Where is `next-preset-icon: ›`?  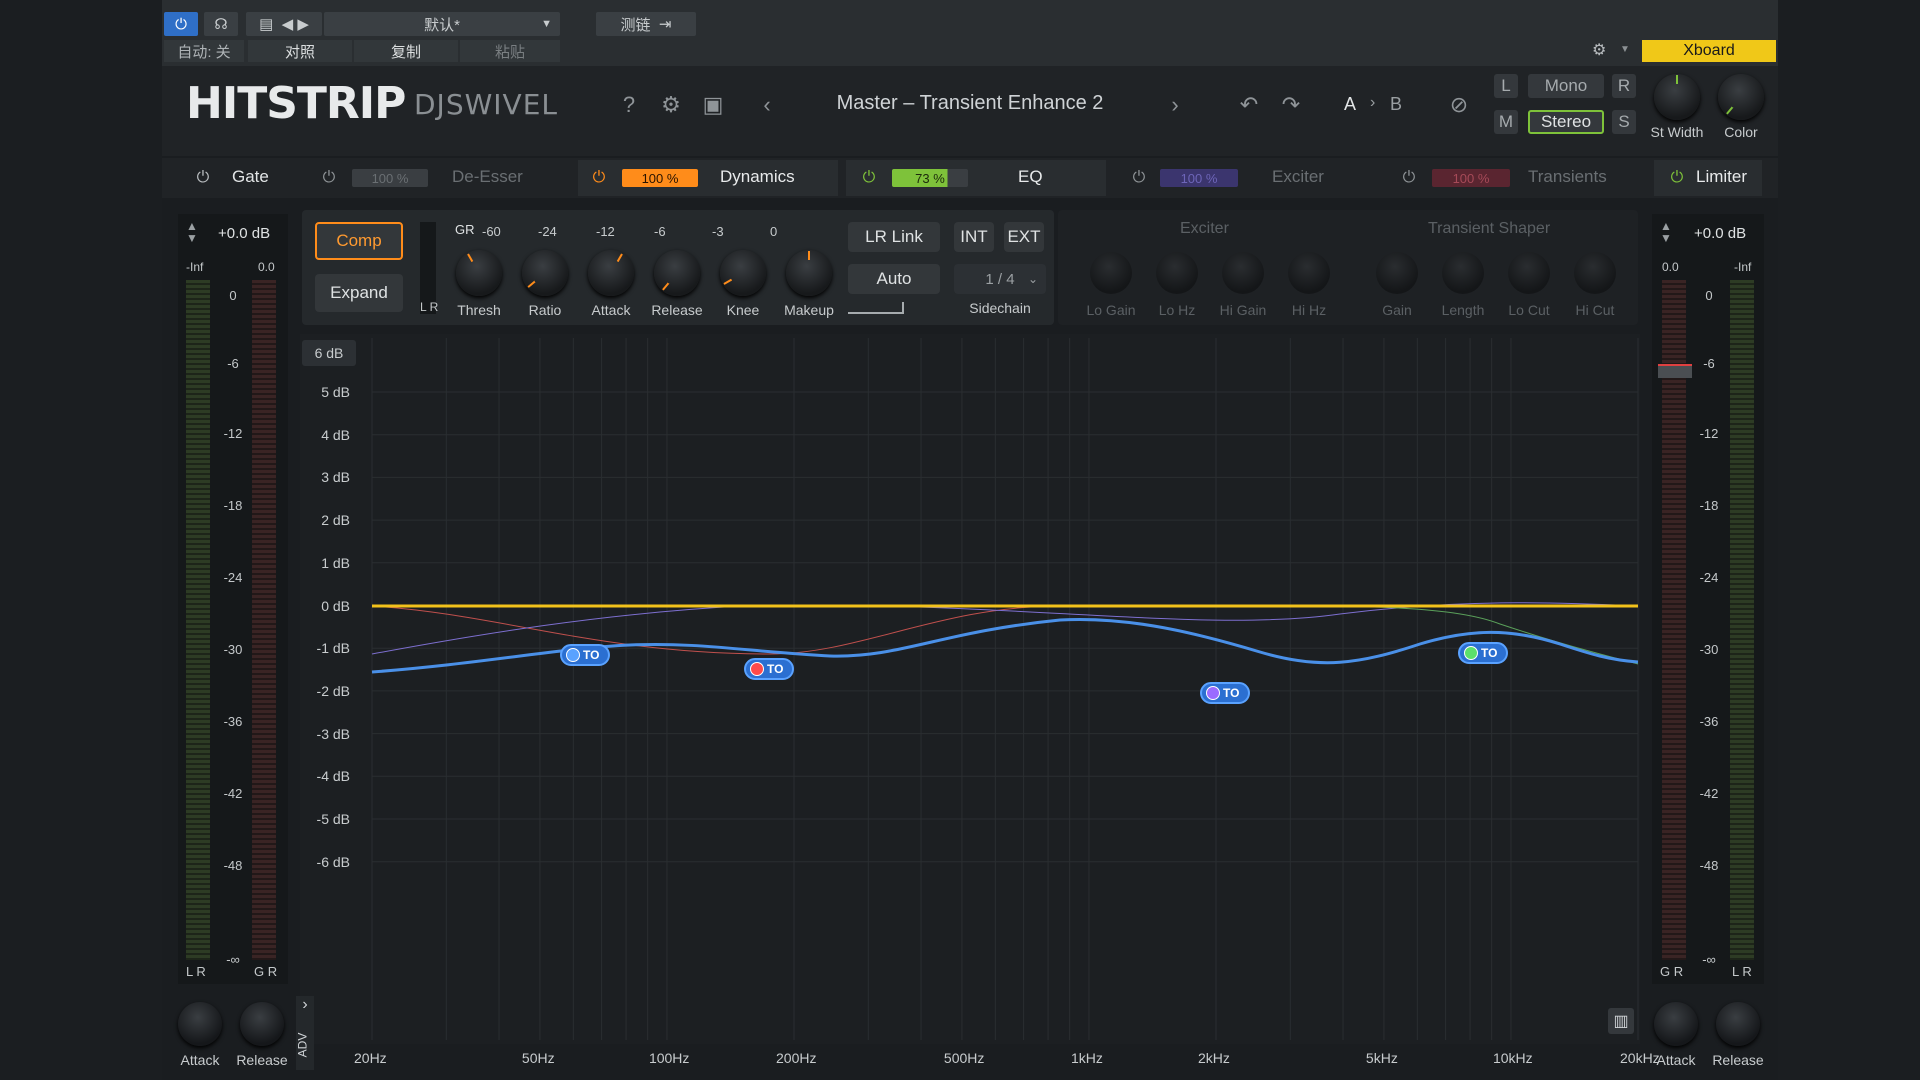
next-preset-icon: › is located at coordinates (1175, 105).